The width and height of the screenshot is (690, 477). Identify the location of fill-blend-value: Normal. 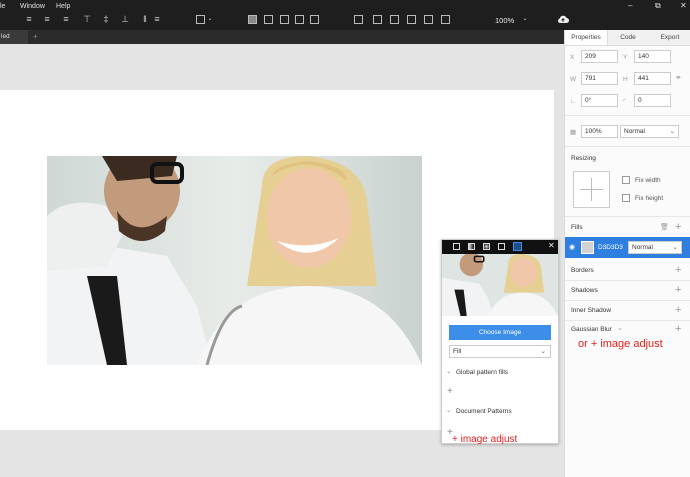
(642, 247).